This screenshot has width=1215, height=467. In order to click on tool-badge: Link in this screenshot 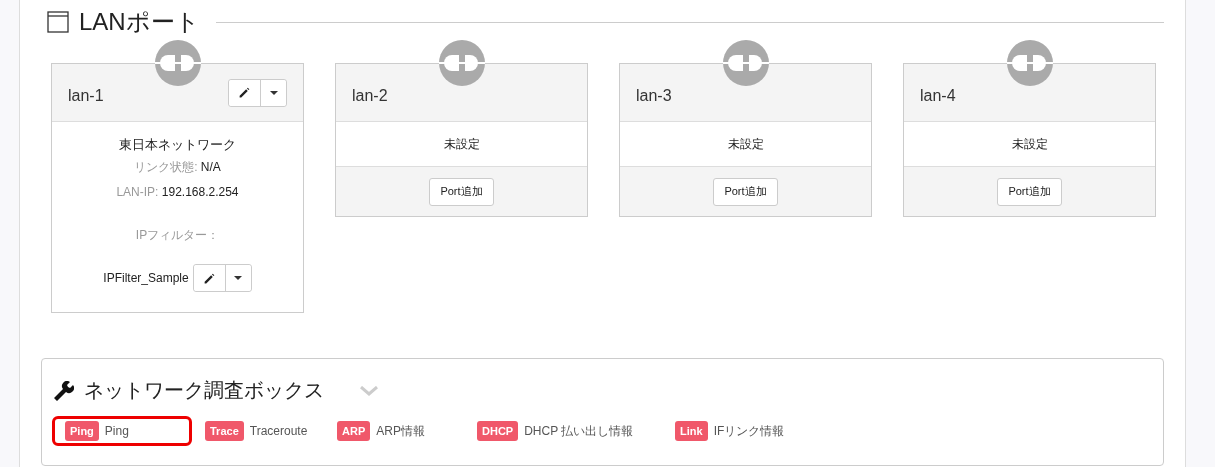, I will do `click(691, 431)`.